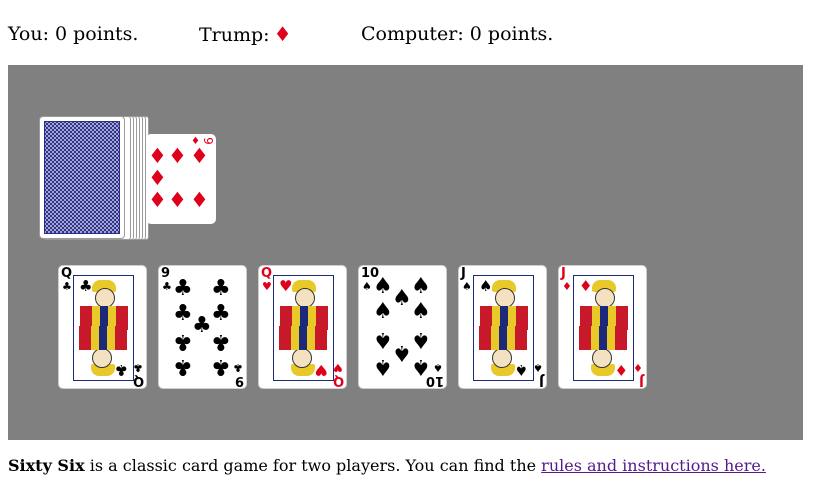  I want to click on queen-portrait: ♥ ♥, so click(303, 328).